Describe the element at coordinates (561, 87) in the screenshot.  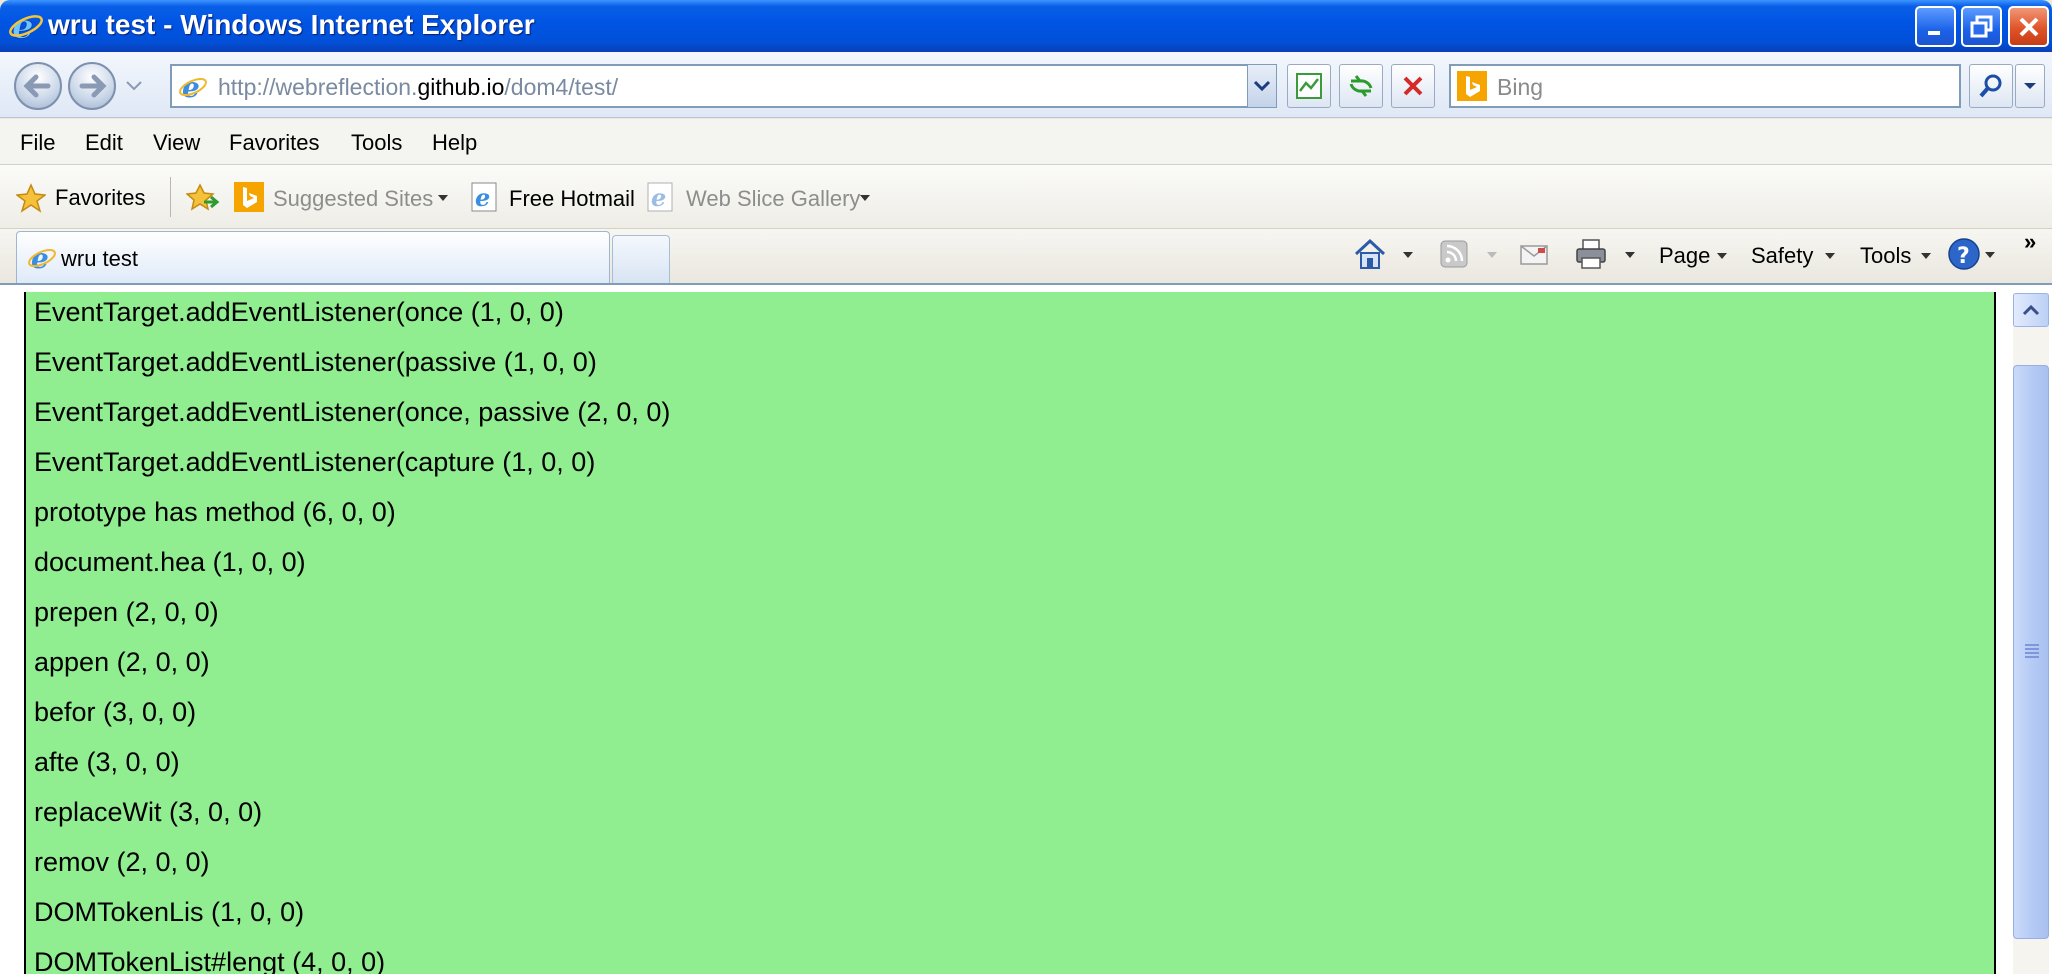
I see `url-path: /dom4/test/` at that location.